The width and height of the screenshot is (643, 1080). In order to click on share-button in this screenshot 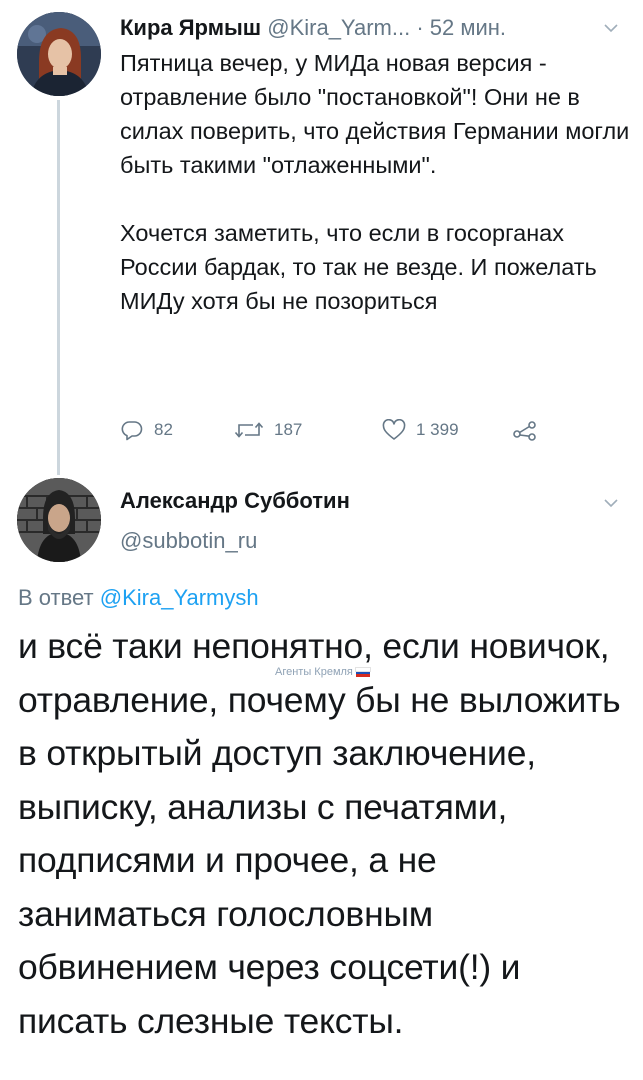, I will do `click(525, 430)`.